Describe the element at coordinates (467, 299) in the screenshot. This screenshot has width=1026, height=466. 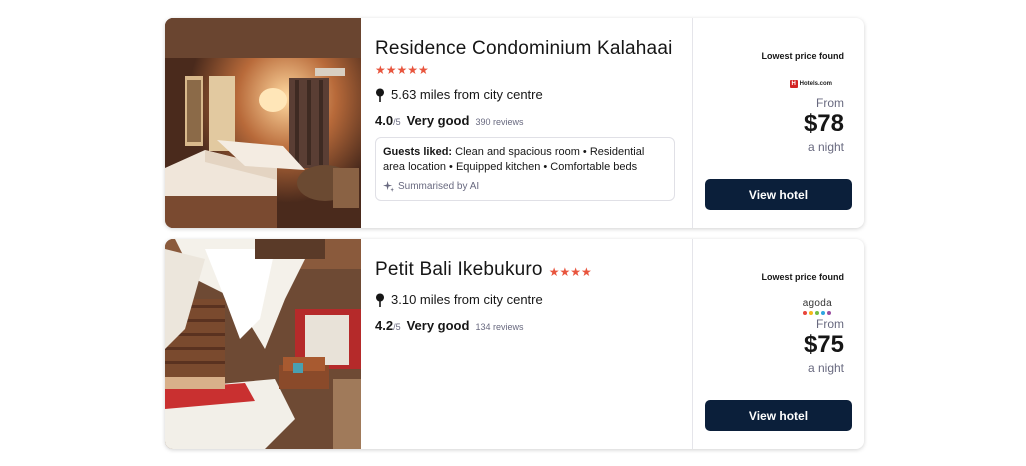
I see `distance-text: 3.10 miles from city centre` at that location.